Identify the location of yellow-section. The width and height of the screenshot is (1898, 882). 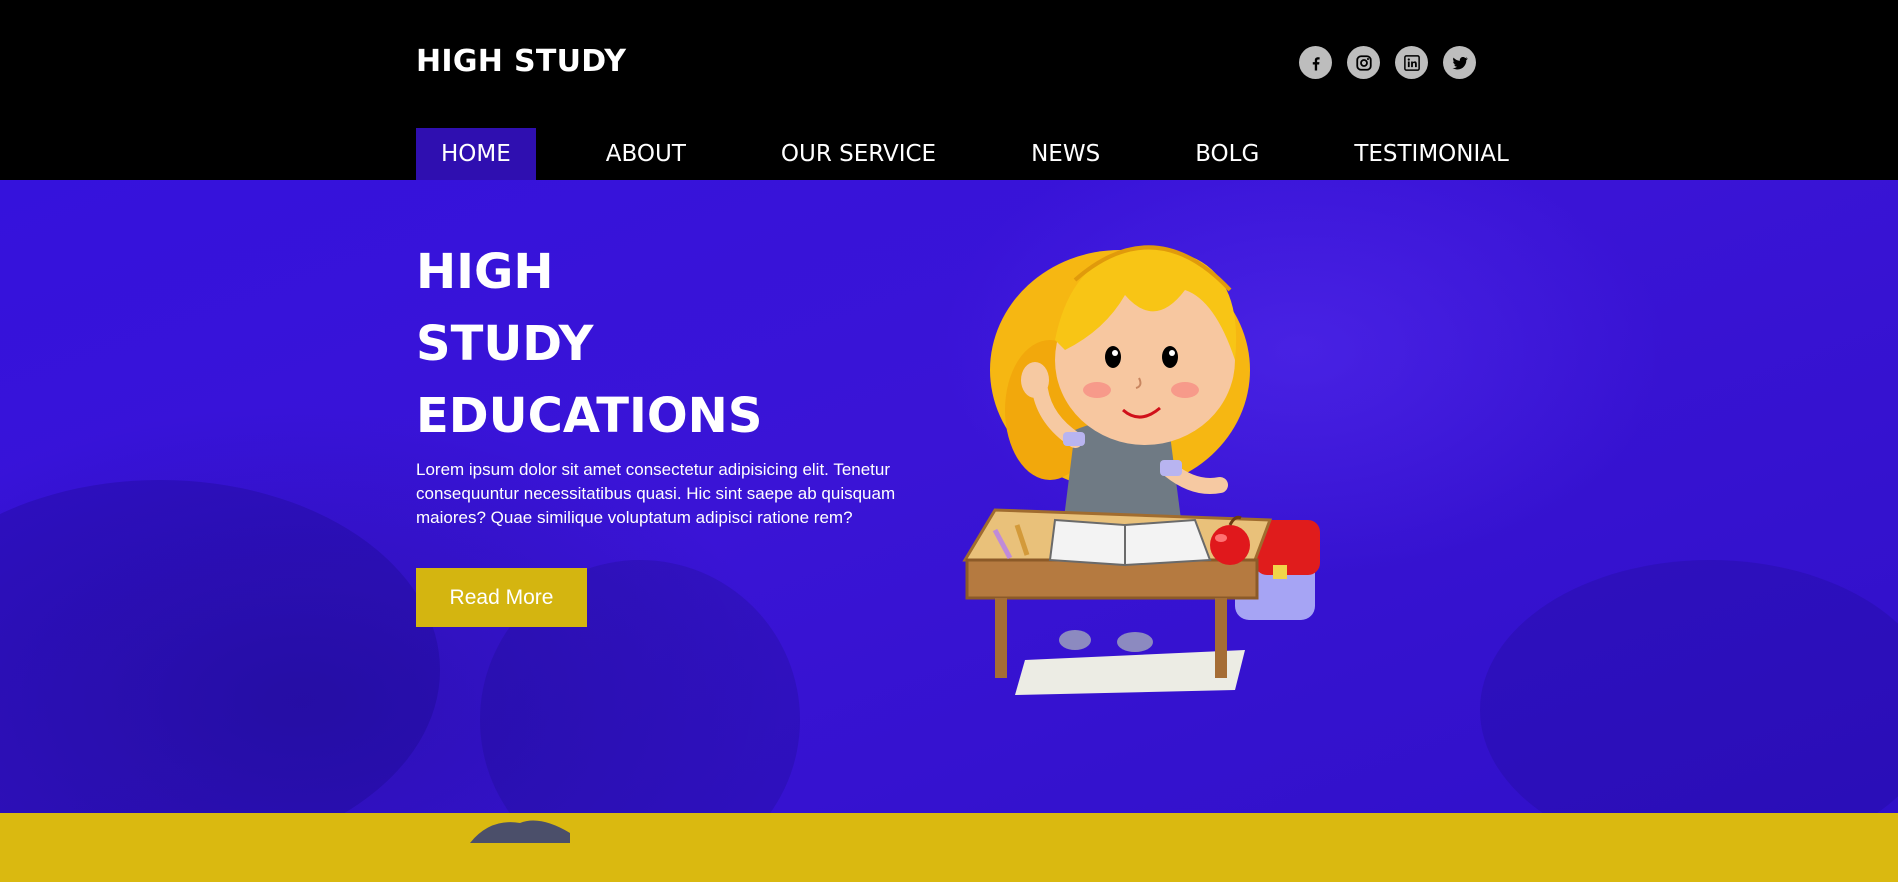
(949, 847).